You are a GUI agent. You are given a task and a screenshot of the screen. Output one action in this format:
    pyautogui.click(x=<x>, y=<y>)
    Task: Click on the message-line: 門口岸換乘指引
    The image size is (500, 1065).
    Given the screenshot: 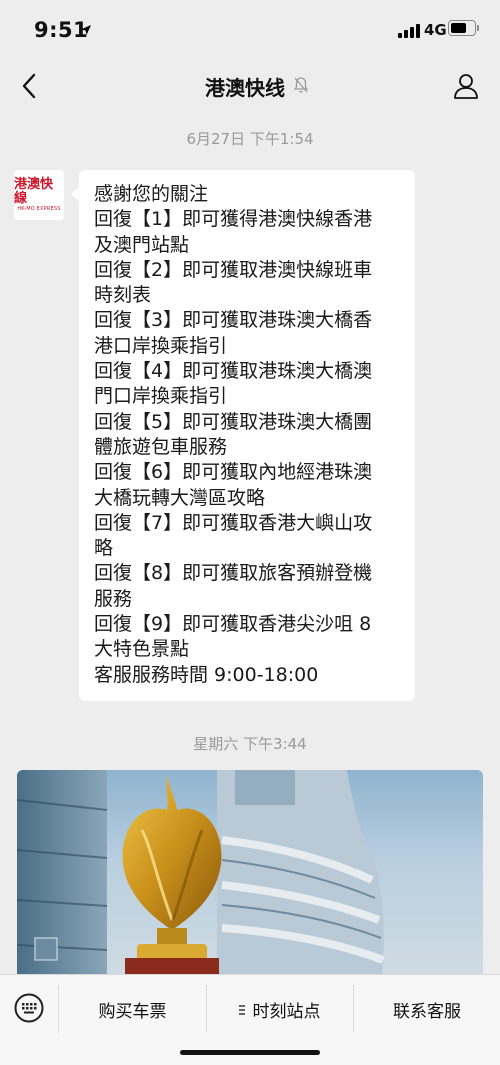 What is the action you would take?
    pyautogui.click(x=161, y=396)
    